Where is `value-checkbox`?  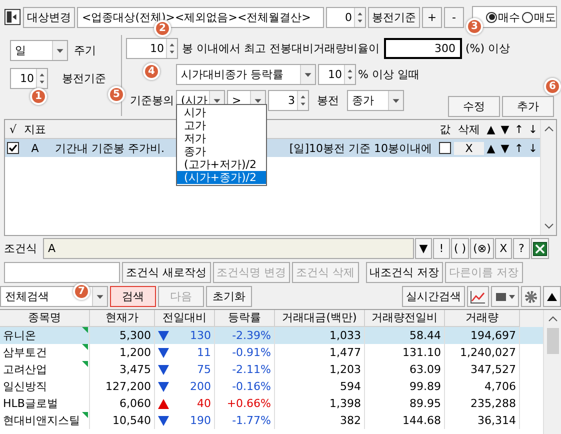
value-checkbox is located at coordinates (445, 148).